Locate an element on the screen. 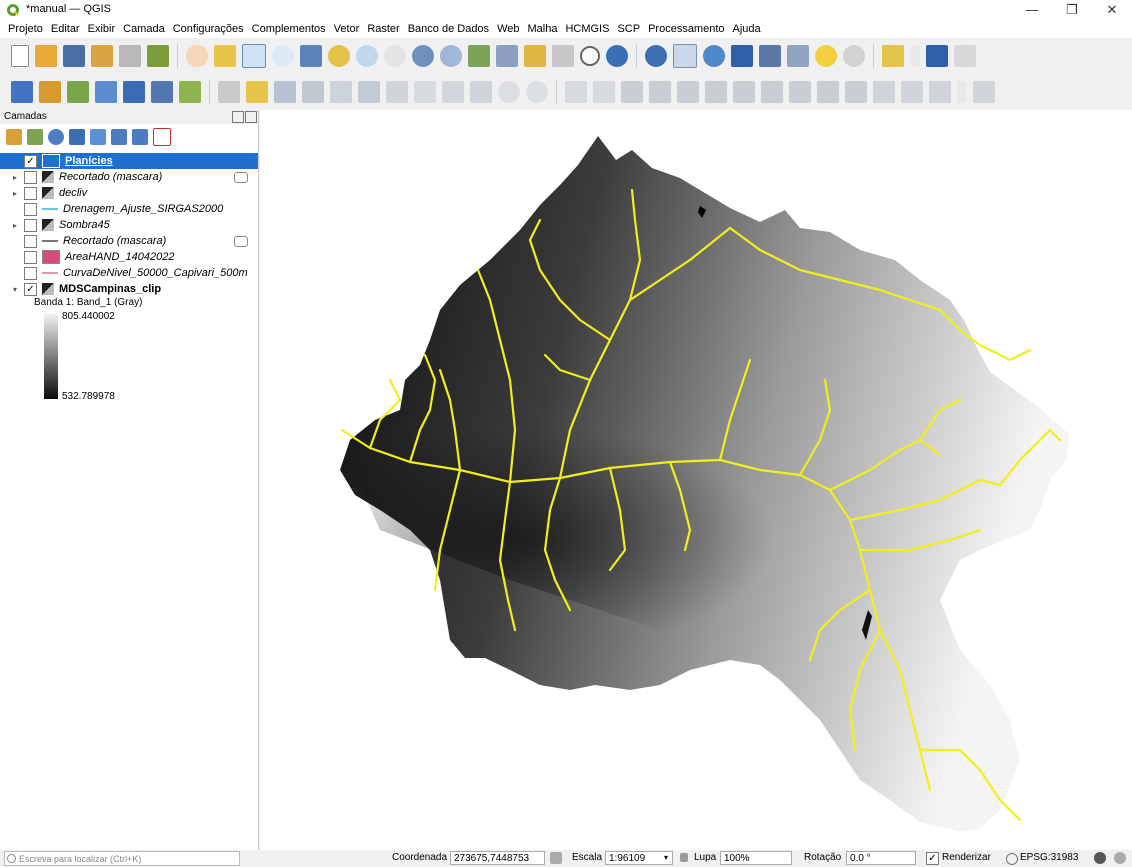 Image resolution: width=1132 pixels, height=867 pixels. measure-icon is located at coordinates (798, 56).